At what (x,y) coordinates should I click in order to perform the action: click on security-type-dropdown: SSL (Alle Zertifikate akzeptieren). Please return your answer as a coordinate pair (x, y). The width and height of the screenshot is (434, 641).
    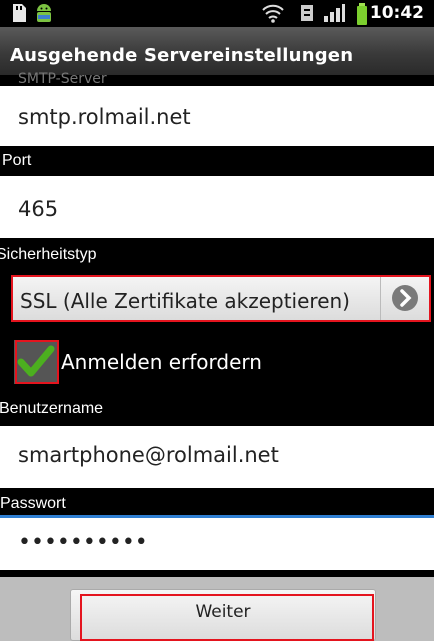
    Looking at the image, I should click on (221, 298).